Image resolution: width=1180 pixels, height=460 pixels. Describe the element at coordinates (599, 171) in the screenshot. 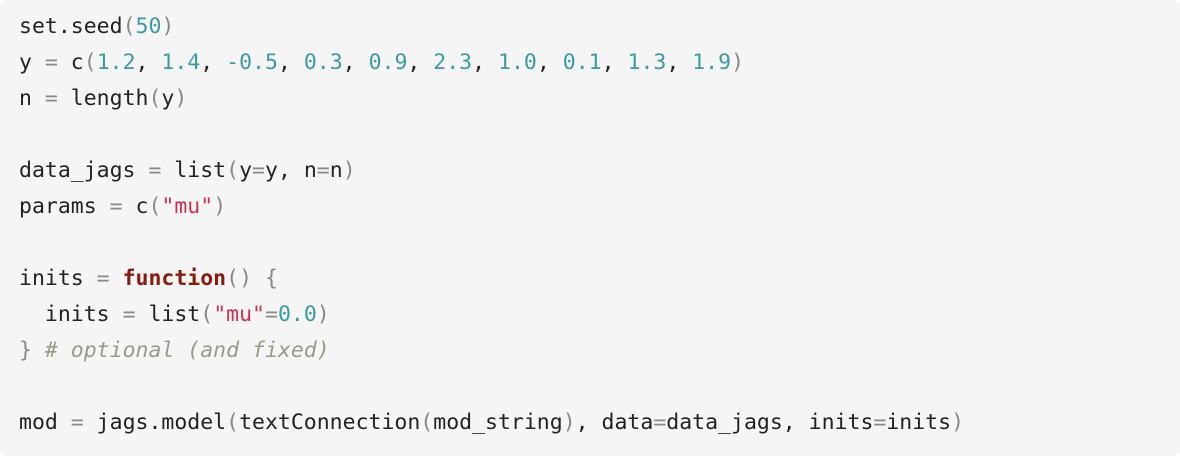

I see `code-line: data_jags = list(y=y, n=n)` at that location.